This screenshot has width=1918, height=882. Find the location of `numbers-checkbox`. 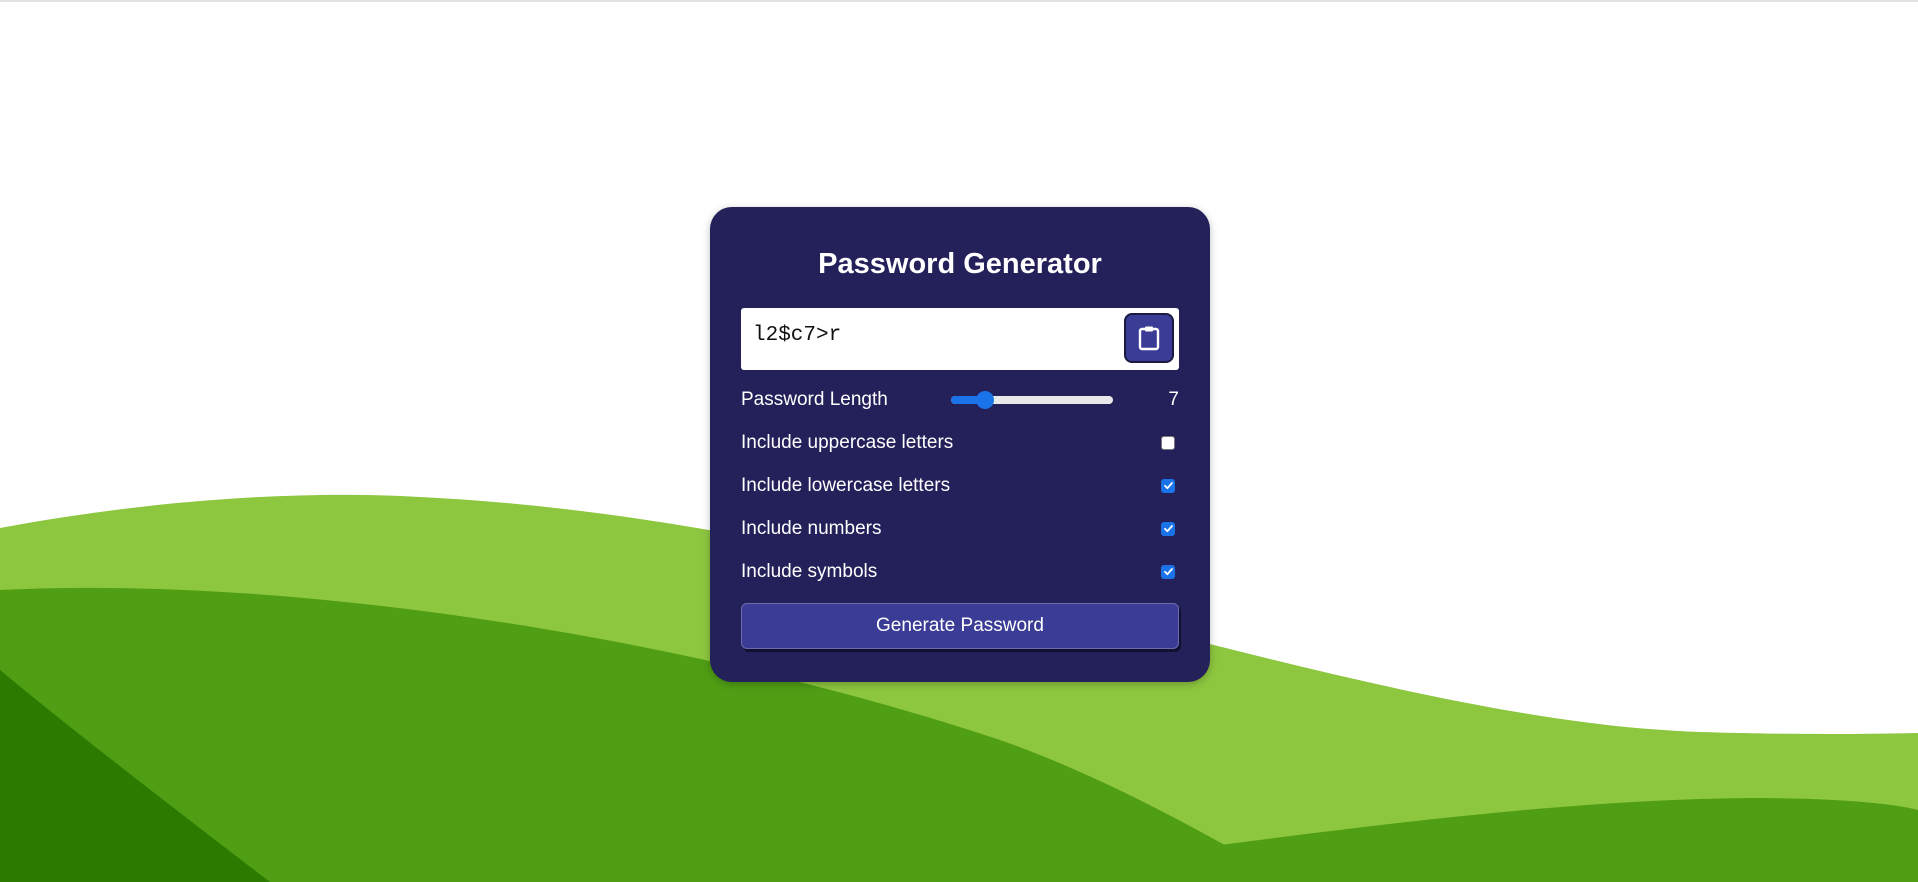

numbers-checkbox is located at coordinates (1168, 528).